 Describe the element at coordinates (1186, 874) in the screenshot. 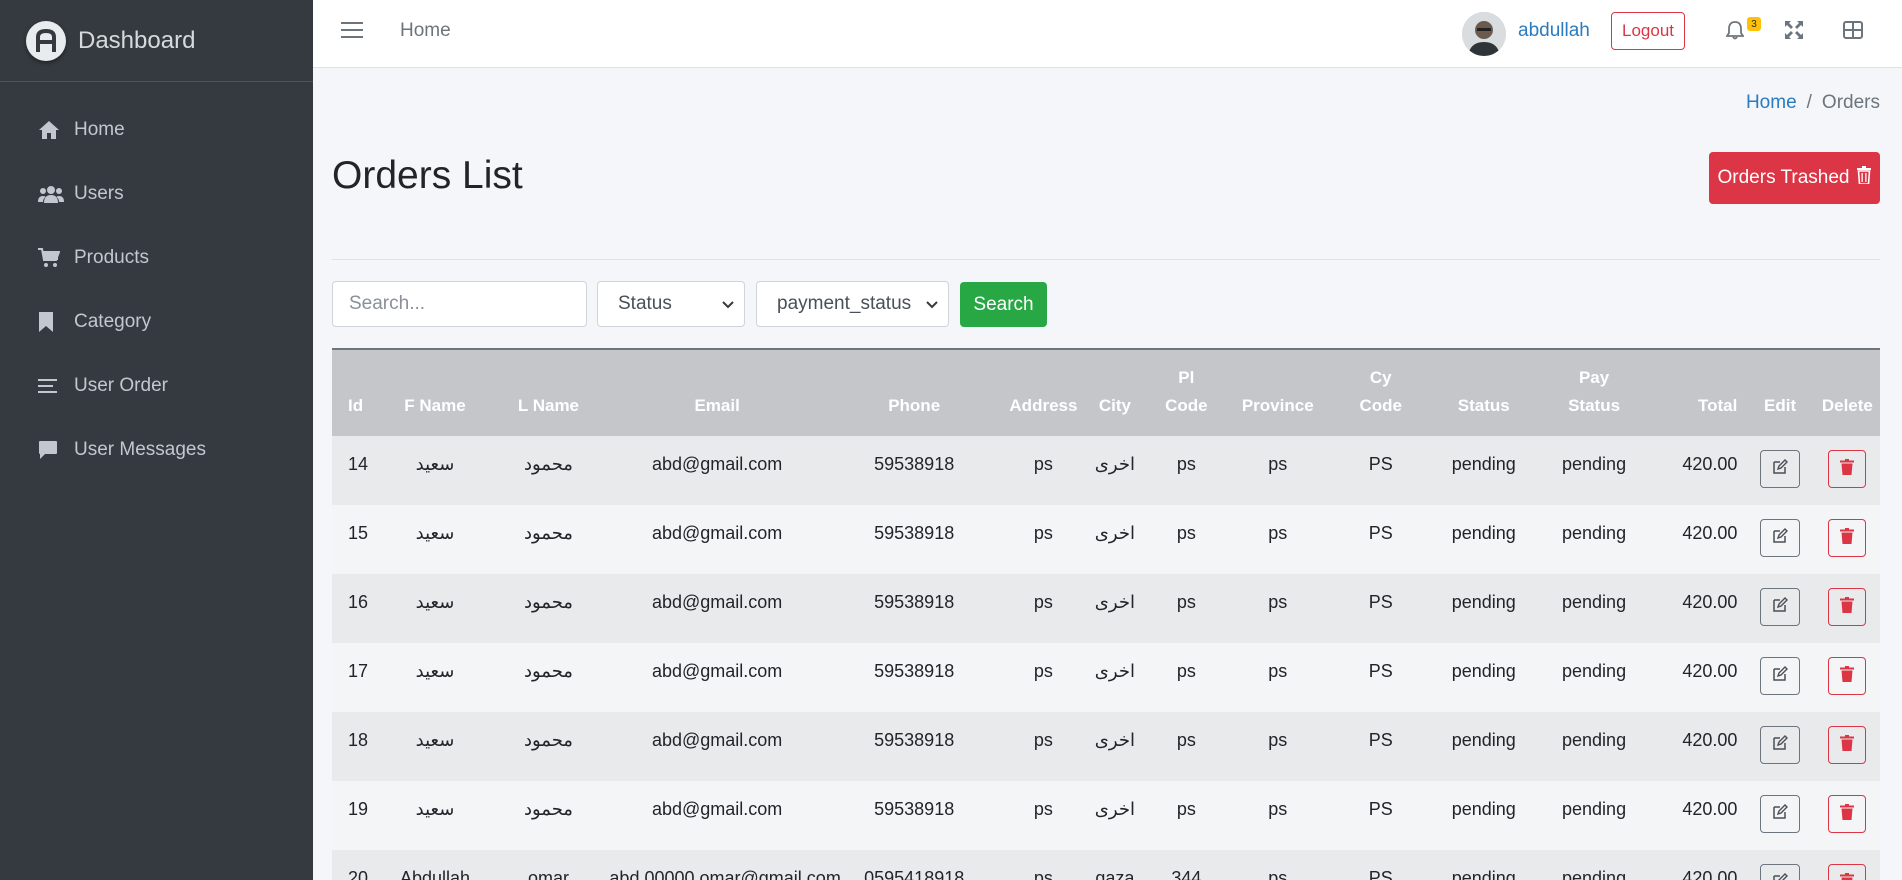

I see `table-cell: 344` at that location.